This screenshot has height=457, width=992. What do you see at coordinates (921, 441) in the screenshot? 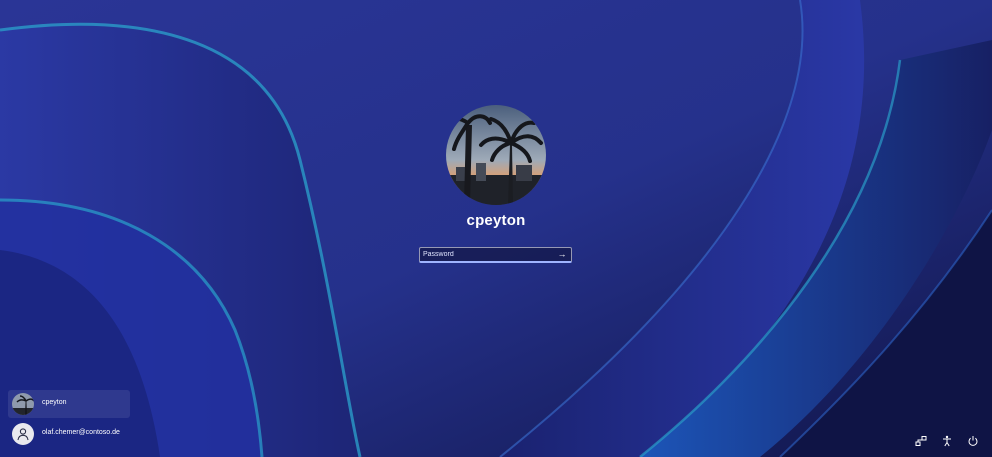
I see `network-icon` at bounding box center [921, 441].